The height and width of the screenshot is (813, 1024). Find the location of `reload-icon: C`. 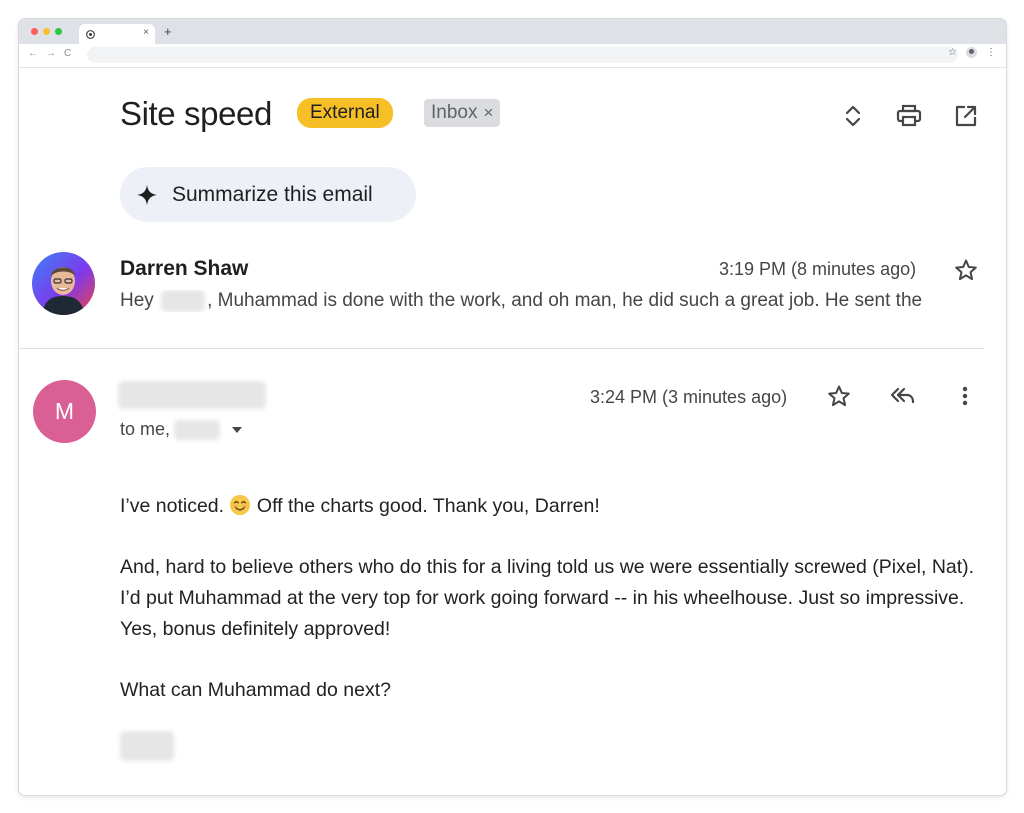

reload-icon: C is located at coordinates (67, 53).